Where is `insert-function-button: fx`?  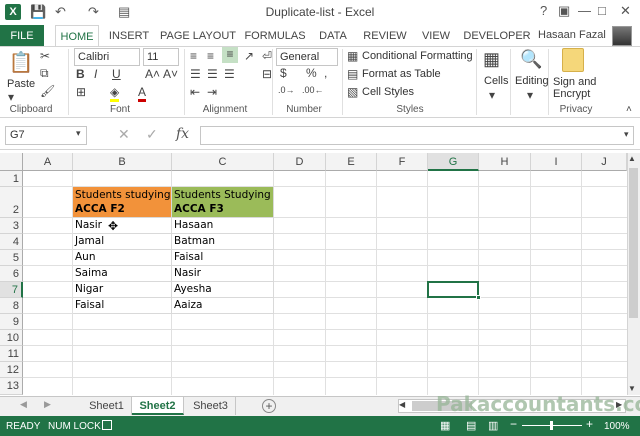 insert-function-button: fx is located at coordinates (182, 134).